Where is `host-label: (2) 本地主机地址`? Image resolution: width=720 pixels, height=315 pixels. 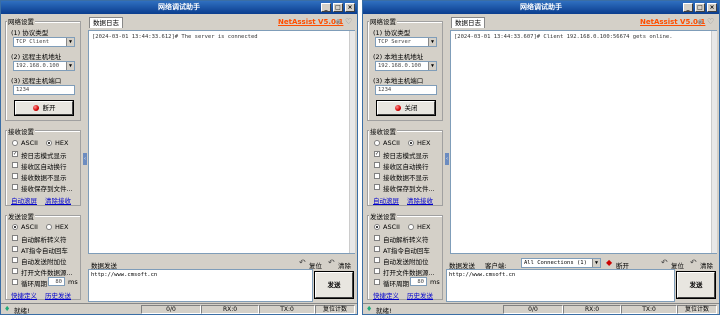 host-label: (2) 本地主机地址 is located at coordinates (398, 57).